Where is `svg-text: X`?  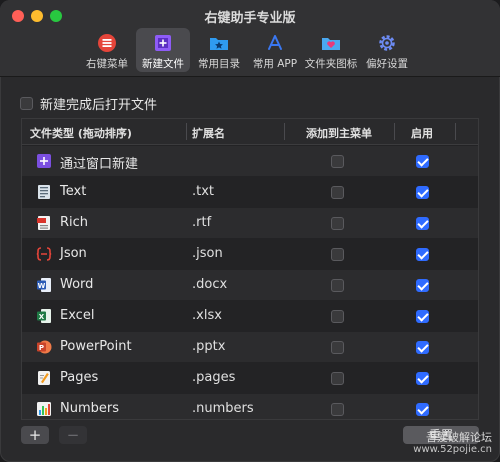 svg-text: X is located at coordinates (42, 317).